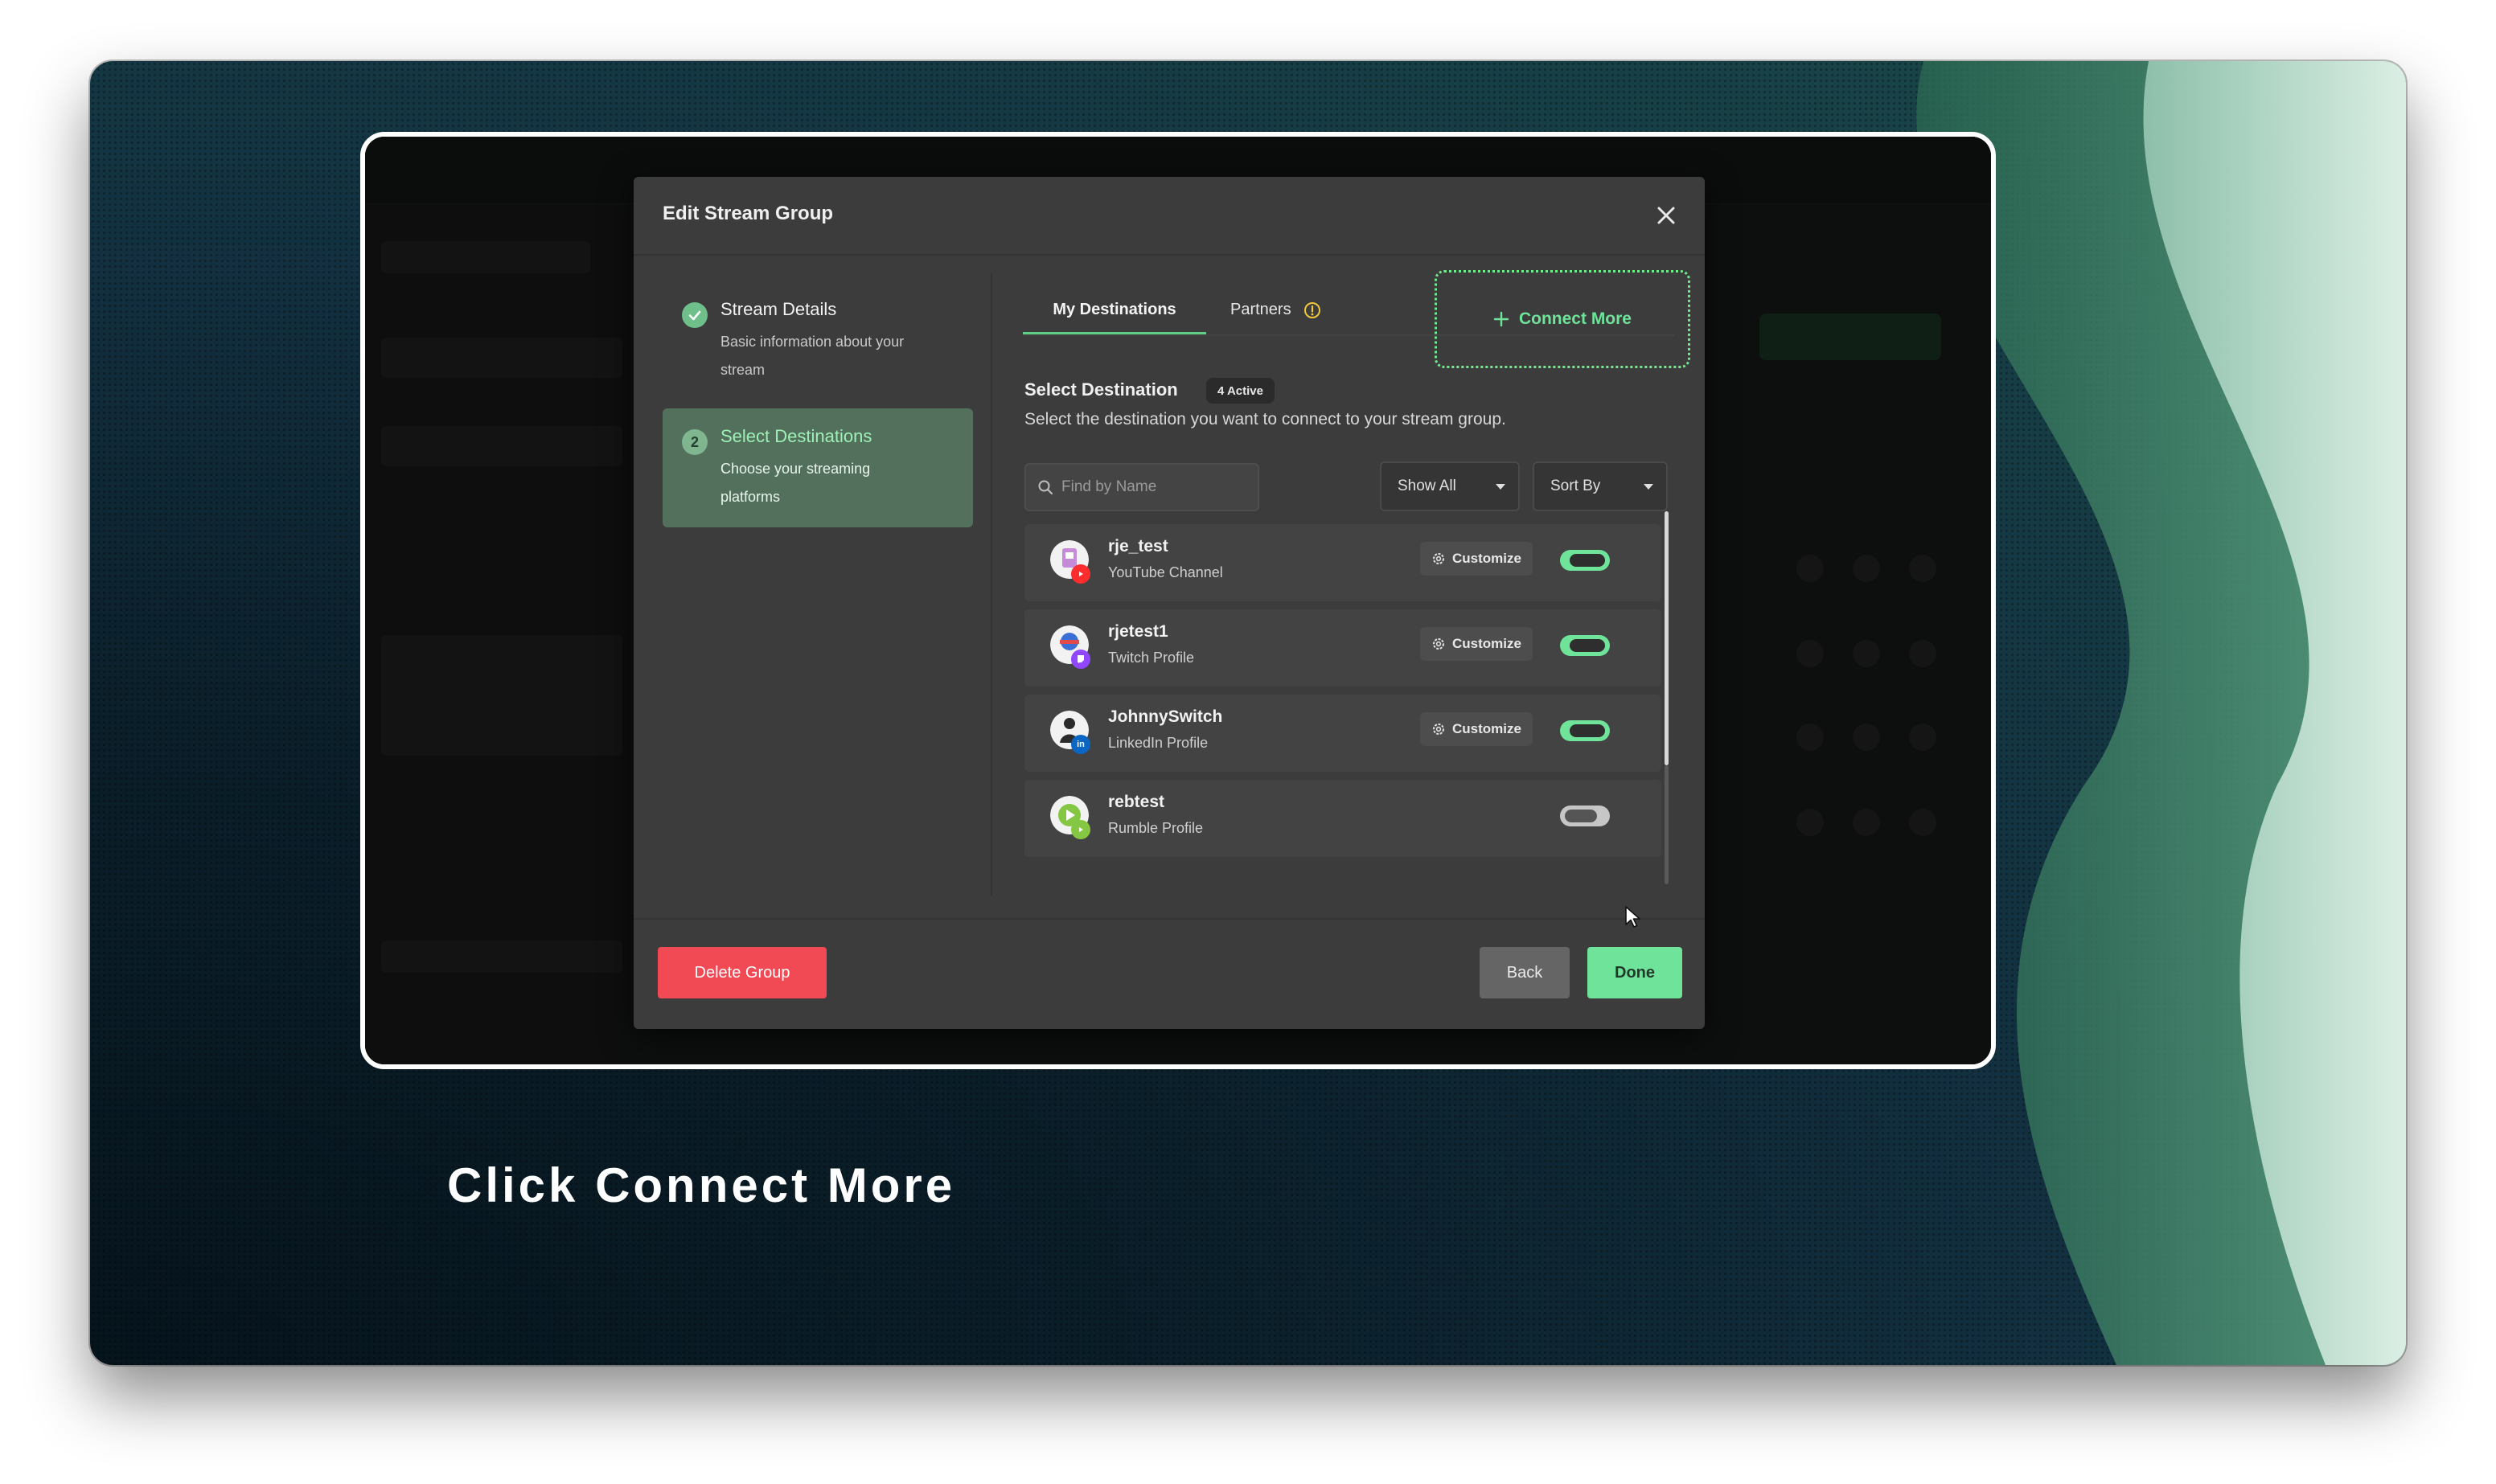  I want to click on modal-footer: Delete Group Back Done, so click(1169, 974).